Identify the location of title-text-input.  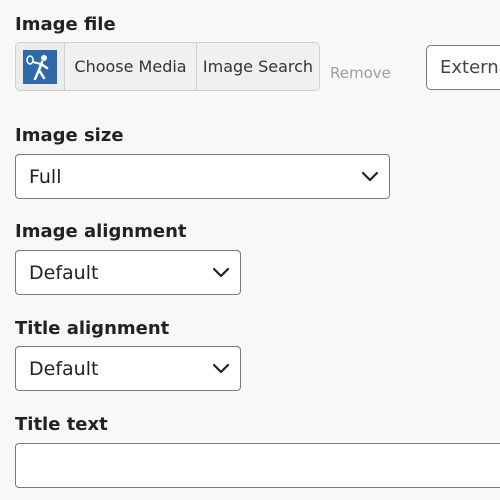
(257, 465).